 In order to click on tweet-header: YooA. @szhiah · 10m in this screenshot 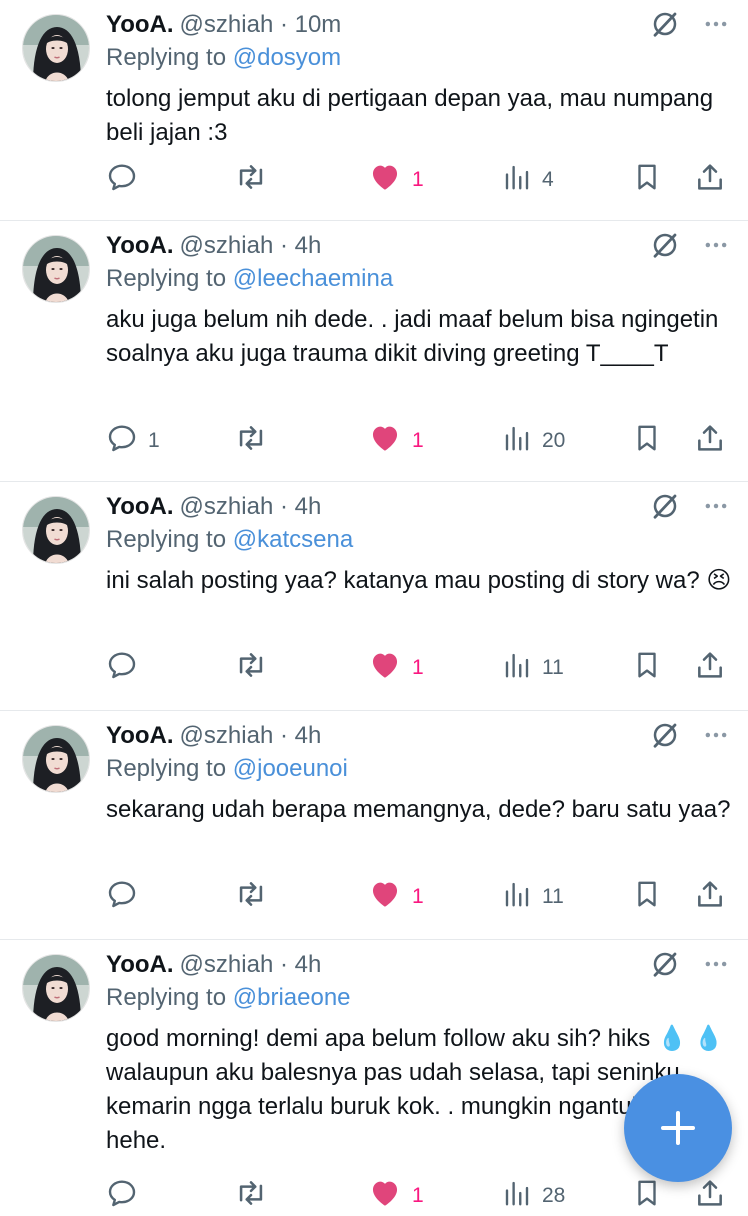, I will do `click(223, 25)`.